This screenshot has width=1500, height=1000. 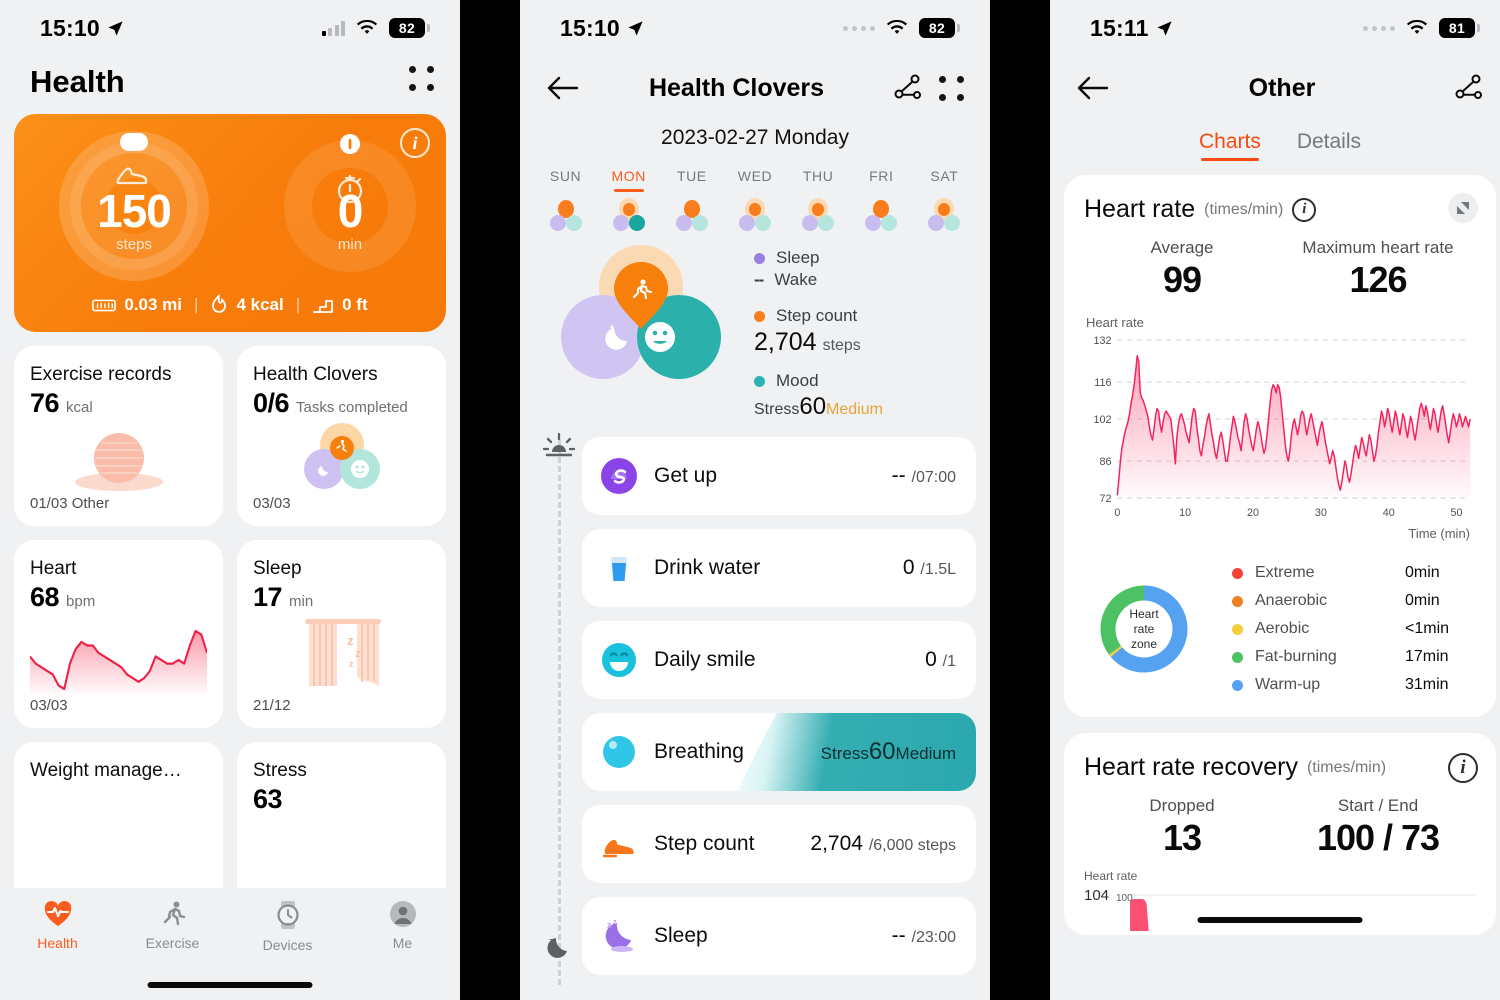 I want to click on day-fri: FRI, so click(x=881, y=201).